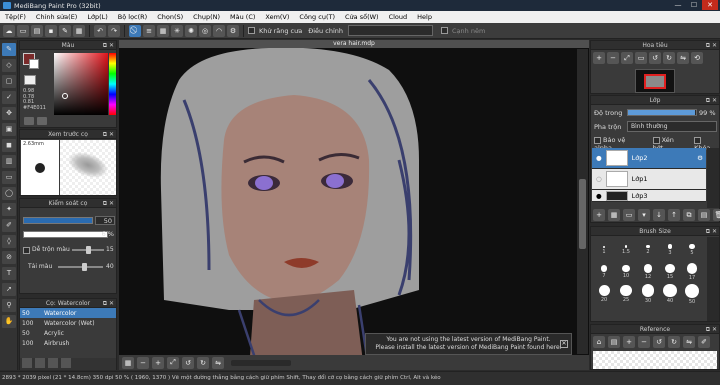  What do you see at coordinates (40, 363) in the screenshot?
I see `cloud-brush-icon` at bounding box center [40, 363].